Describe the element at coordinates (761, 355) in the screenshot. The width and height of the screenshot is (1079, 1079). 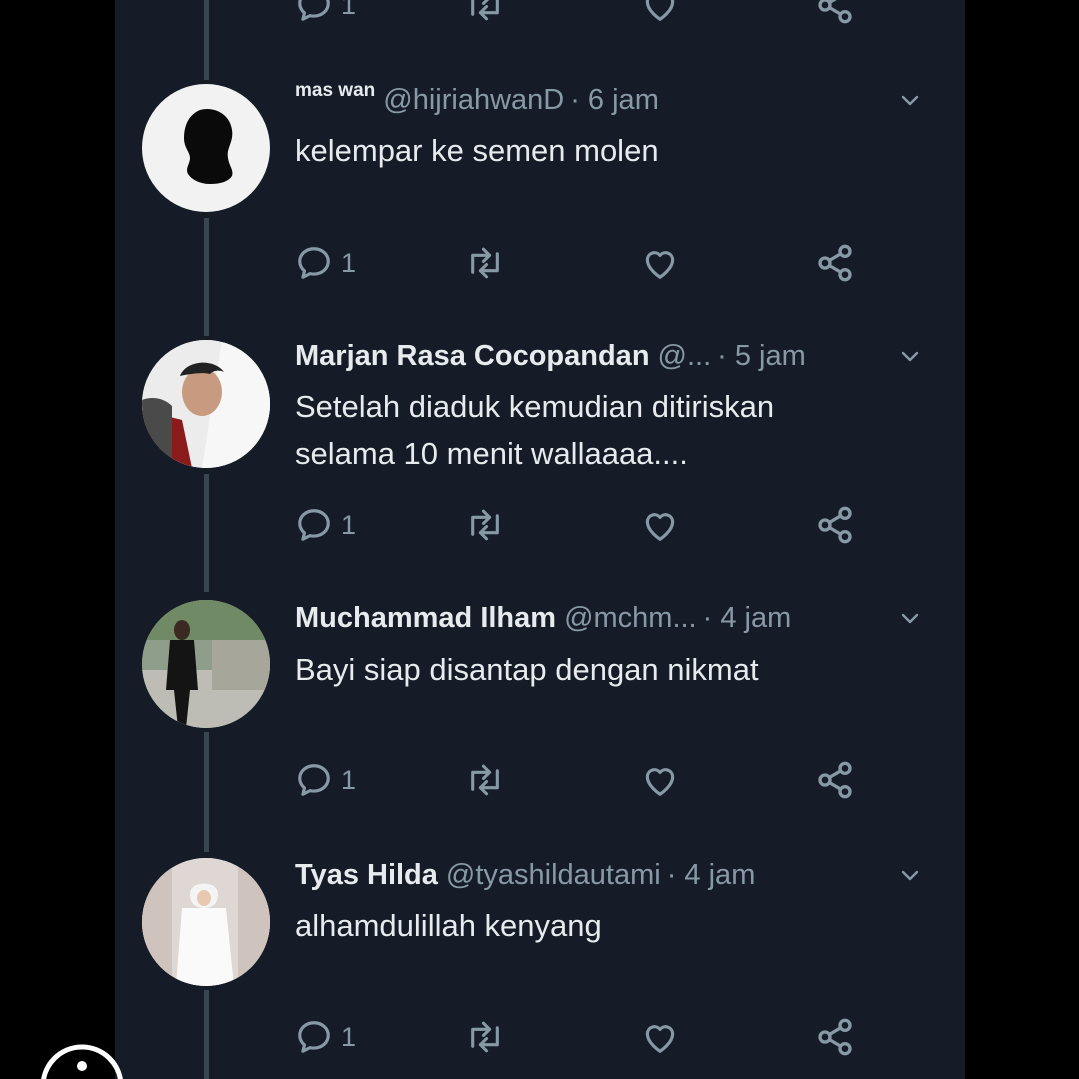
I see `tweet-time: · 5 jam` at that location.